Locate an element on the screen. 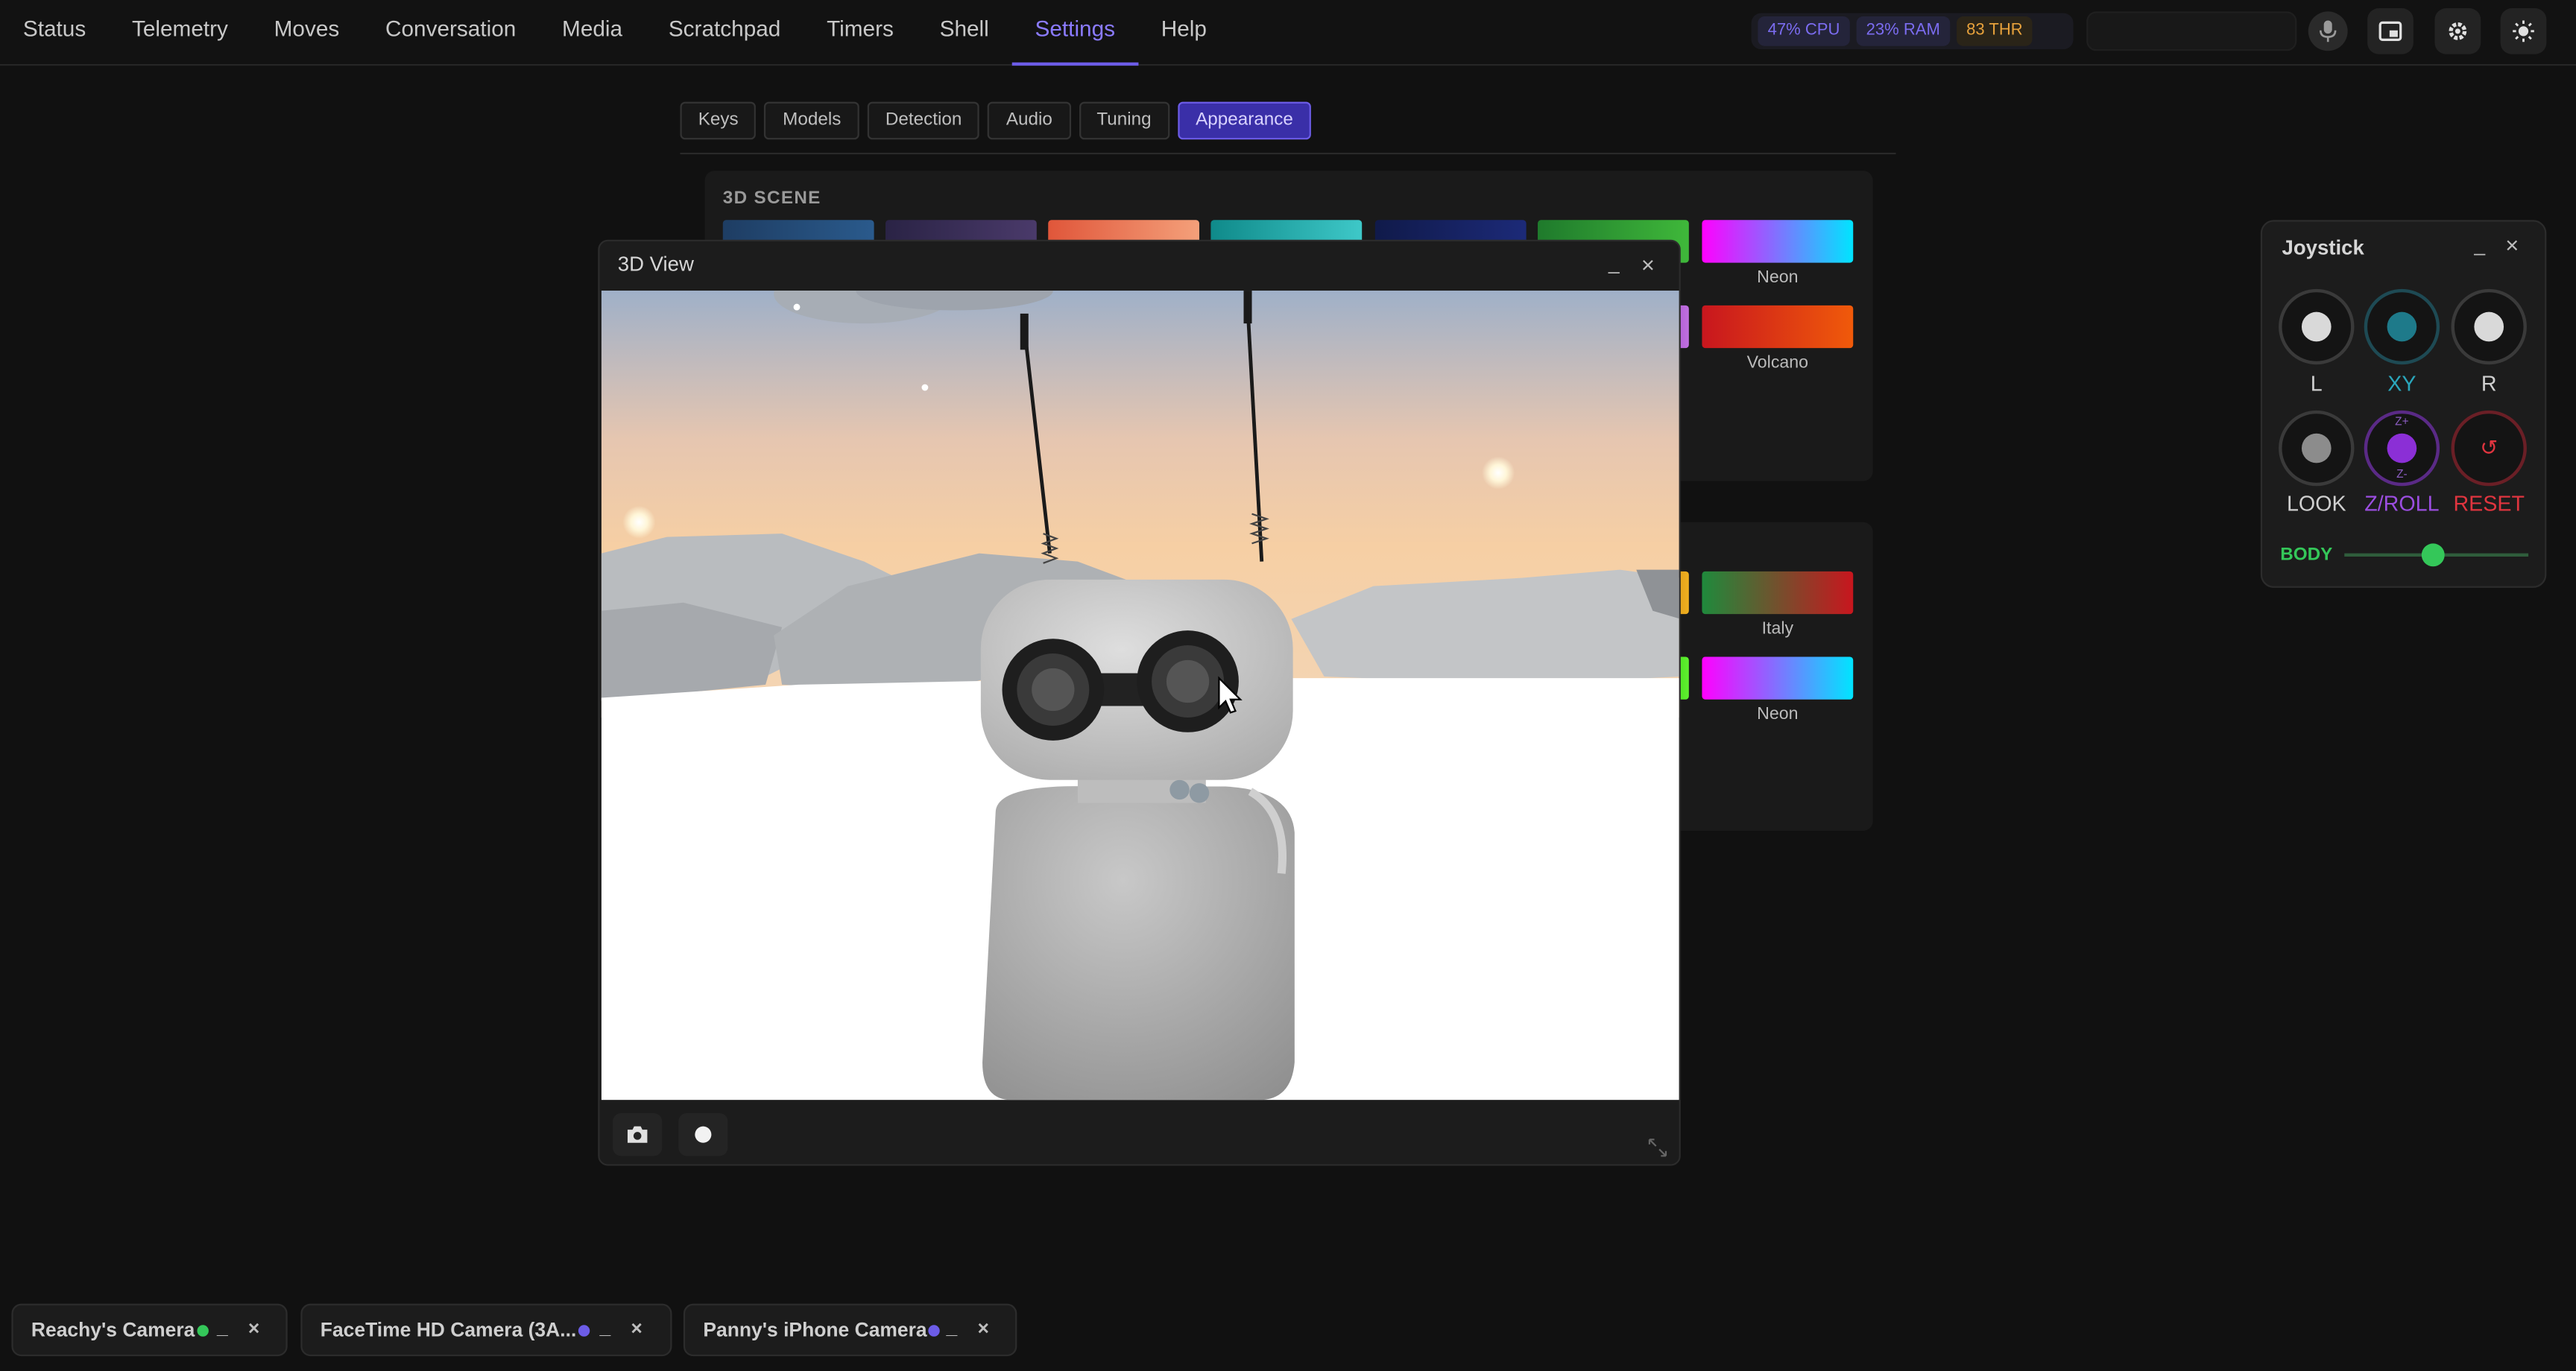 The width and height of the screenshot is (2576, 1371). tab-audio: Audio is located at coordinates (1029, 120).